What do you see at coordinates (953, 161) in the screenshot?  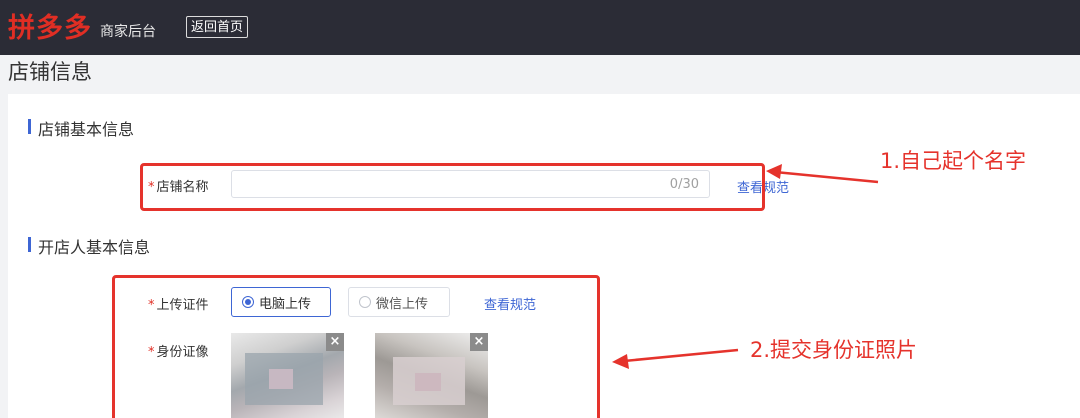 I see `annotation-1: 1.自己起个名字` at bounding box center [953, 161].